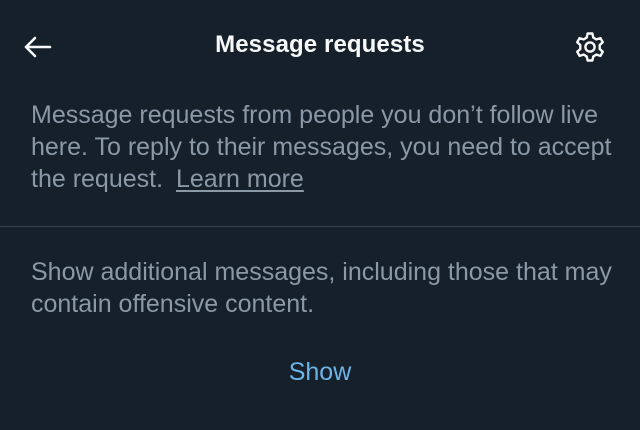 Image resolution: width=640 pixels, height=430 pixels. Describe the element at coordinates (240, 179) in the screenshot. I see `learn-more-link: Learn more` at that location.